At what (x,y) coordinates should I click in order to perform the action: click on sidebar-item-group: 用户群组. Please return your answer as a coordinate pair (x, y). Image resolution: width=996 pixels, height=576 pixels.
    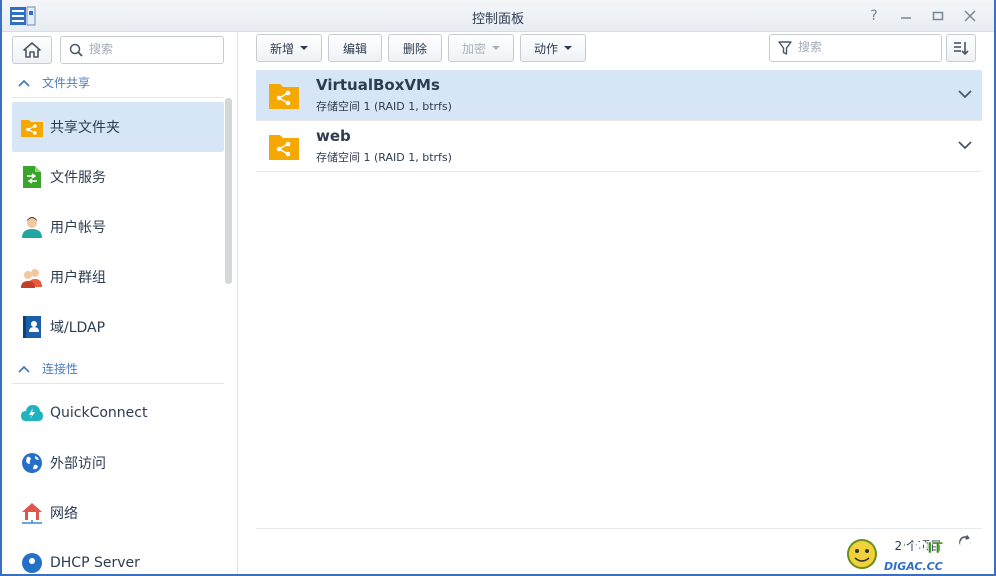
    Looking at the image, I should click on (118, 277).